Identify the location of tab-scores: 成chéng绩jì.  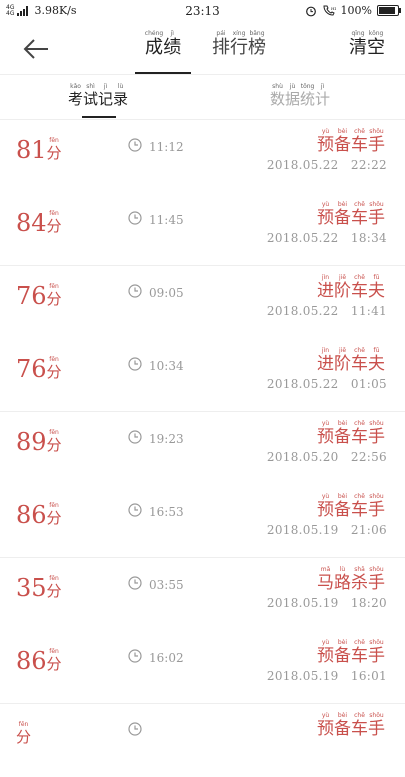
(163, 52).